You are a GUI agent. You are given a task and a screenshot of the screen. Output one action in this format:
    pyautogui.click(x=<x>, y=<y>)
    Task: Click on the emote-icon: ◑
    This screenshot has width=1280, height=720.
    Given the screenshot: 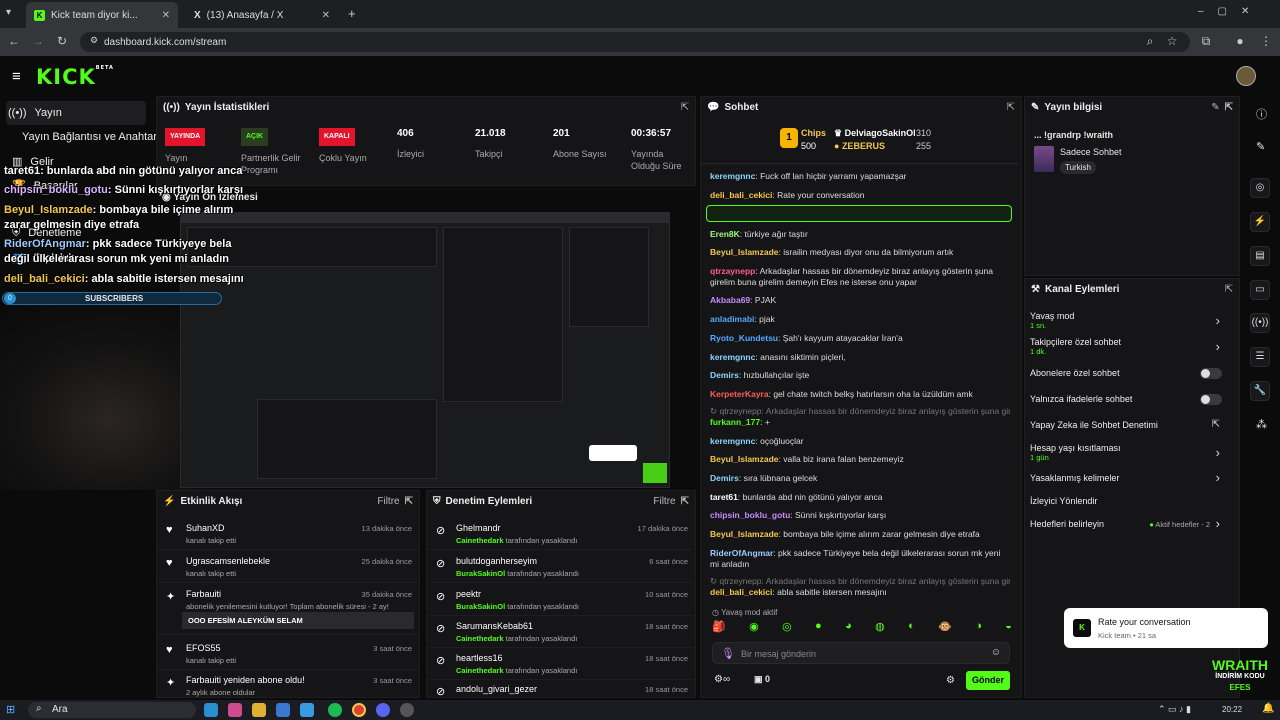 What is the action you would take?
    pyautogui.click(x=978, y=629)
    